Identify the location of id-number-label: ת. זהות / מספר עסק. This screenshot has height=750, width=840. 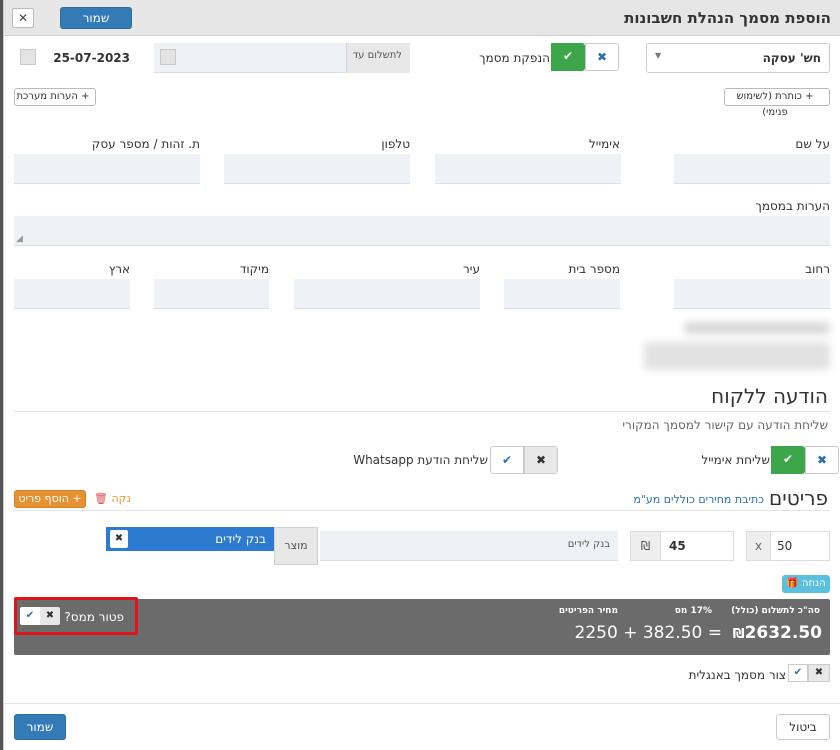
(145, 144).